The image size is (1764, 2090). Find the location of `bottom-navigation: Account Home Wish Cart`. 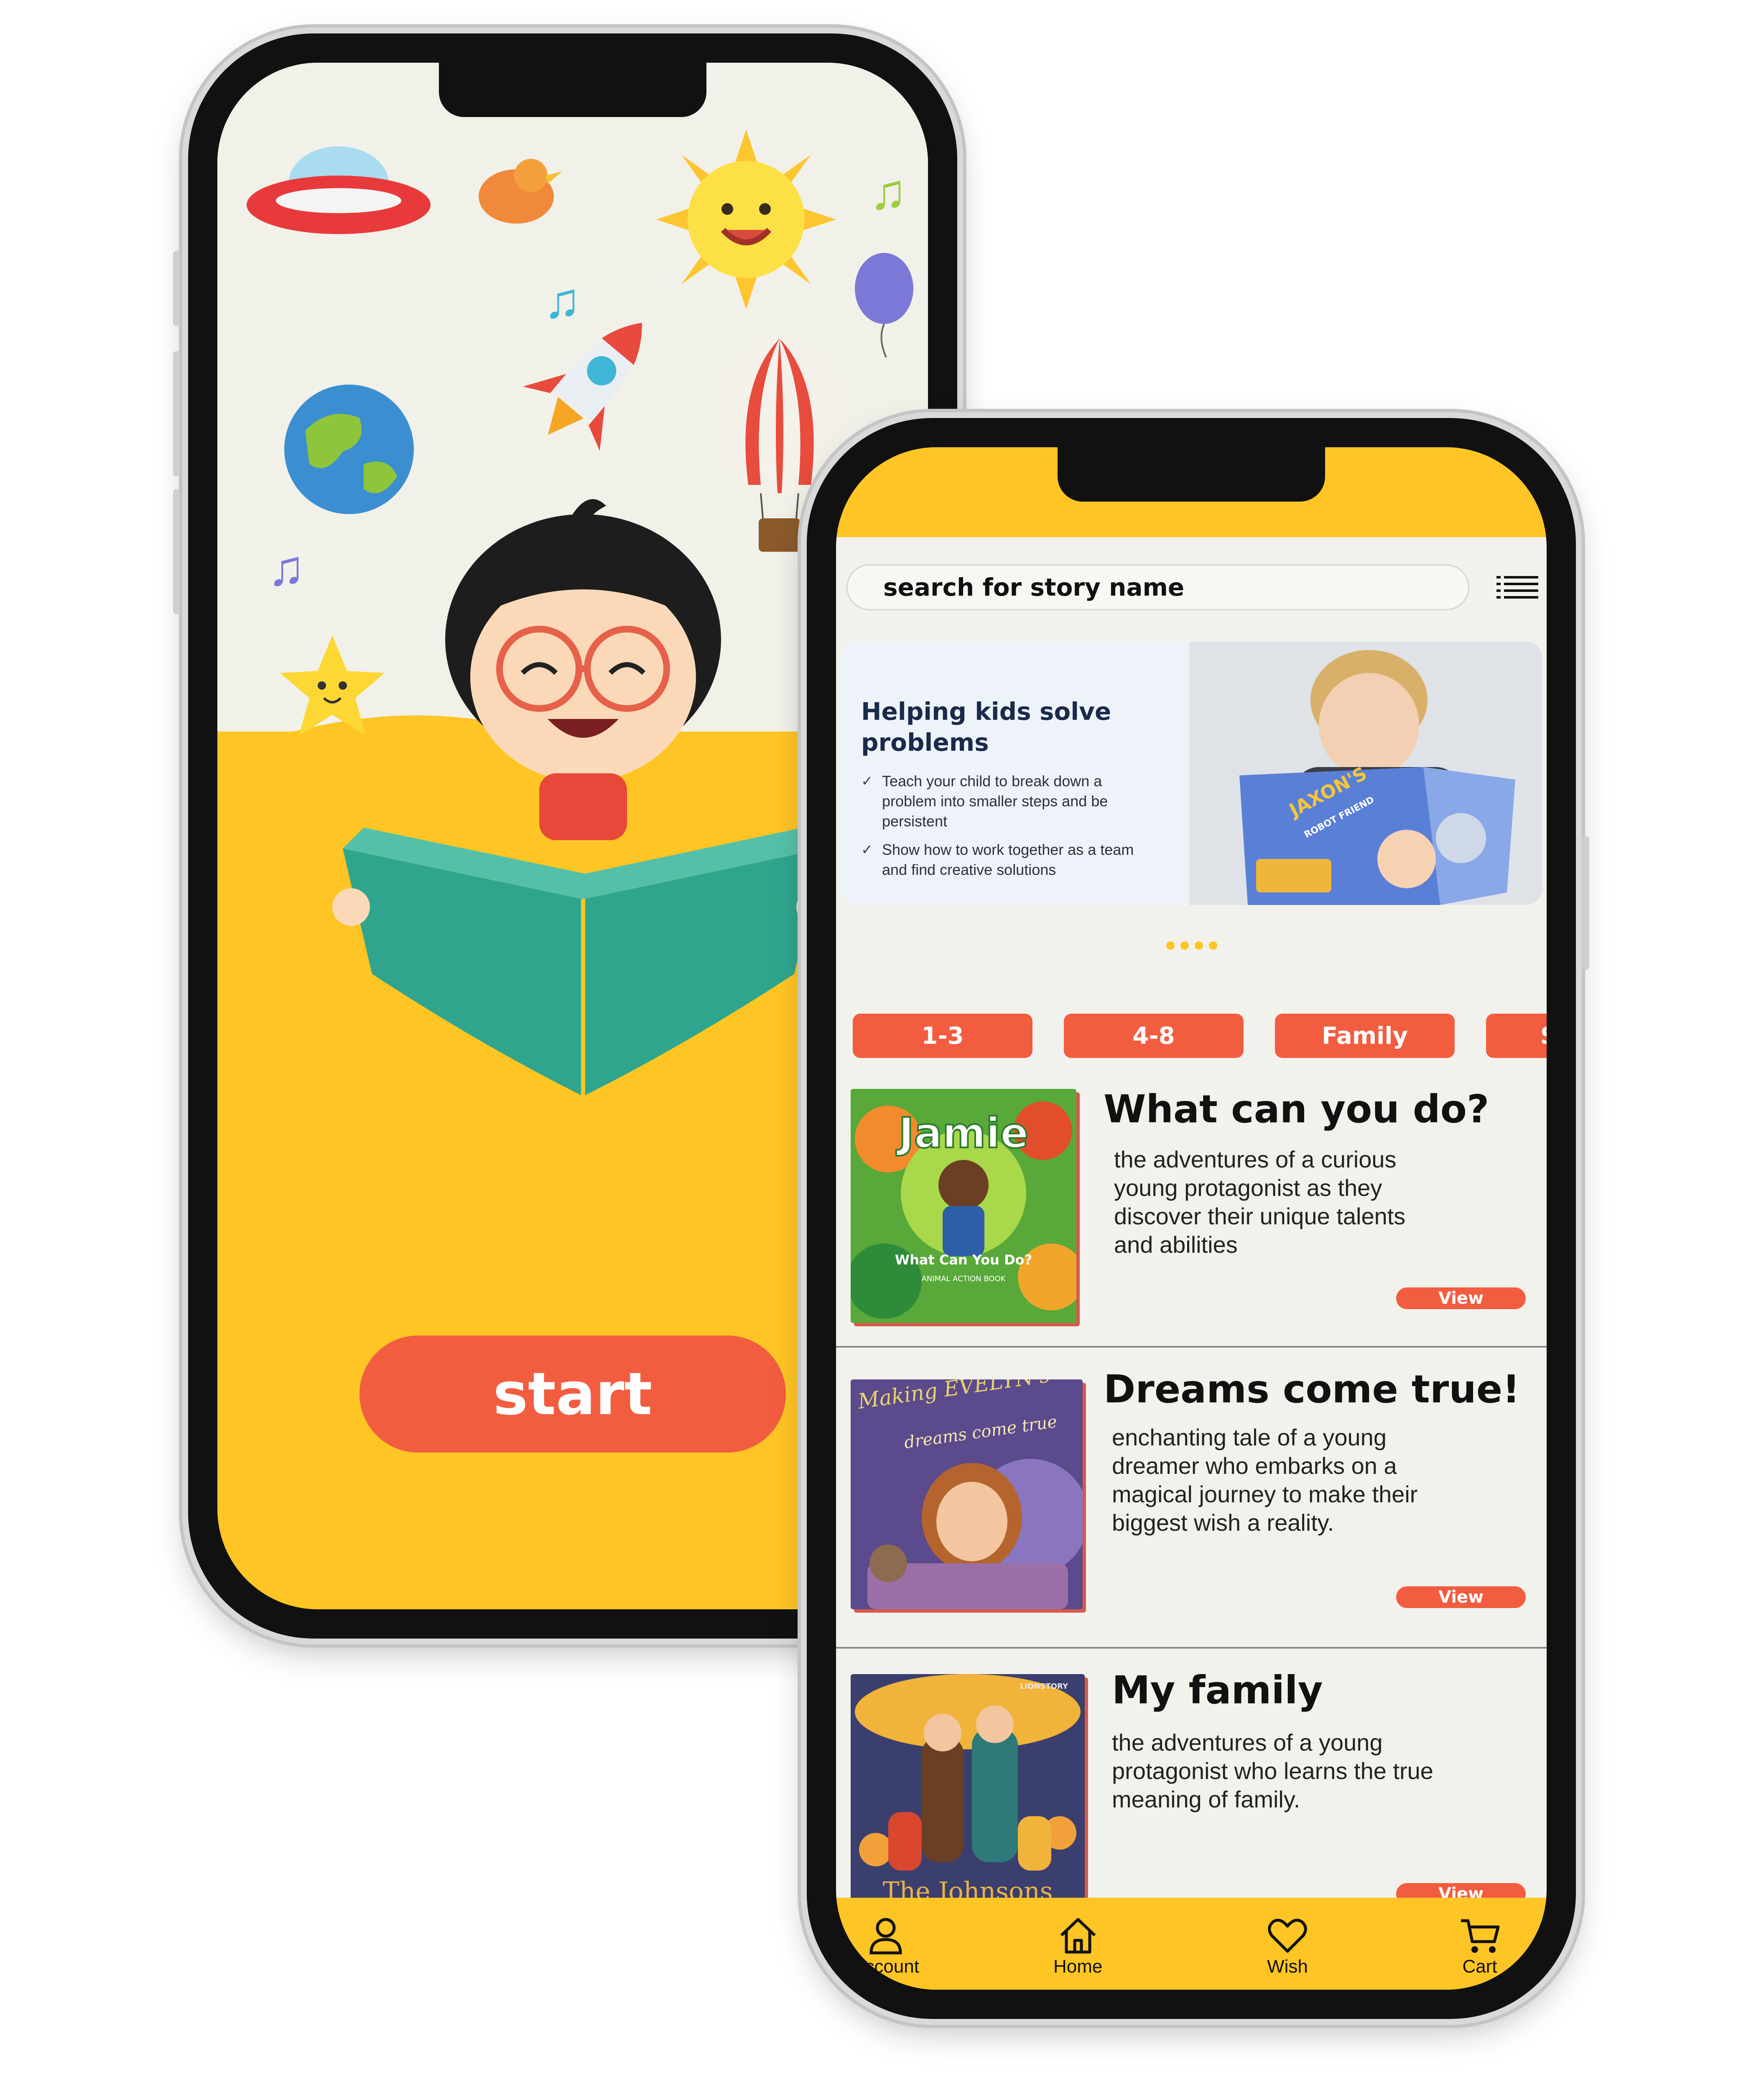

bottom-navigation: Account Home Wish Cart is located at coordinates (1191, 1944).